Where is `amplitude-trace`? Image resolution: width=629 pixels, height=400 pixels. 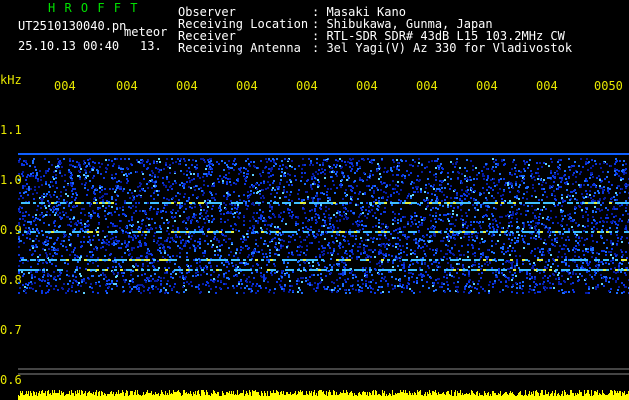
amplitude-trace is located at coordinates (323, 395).